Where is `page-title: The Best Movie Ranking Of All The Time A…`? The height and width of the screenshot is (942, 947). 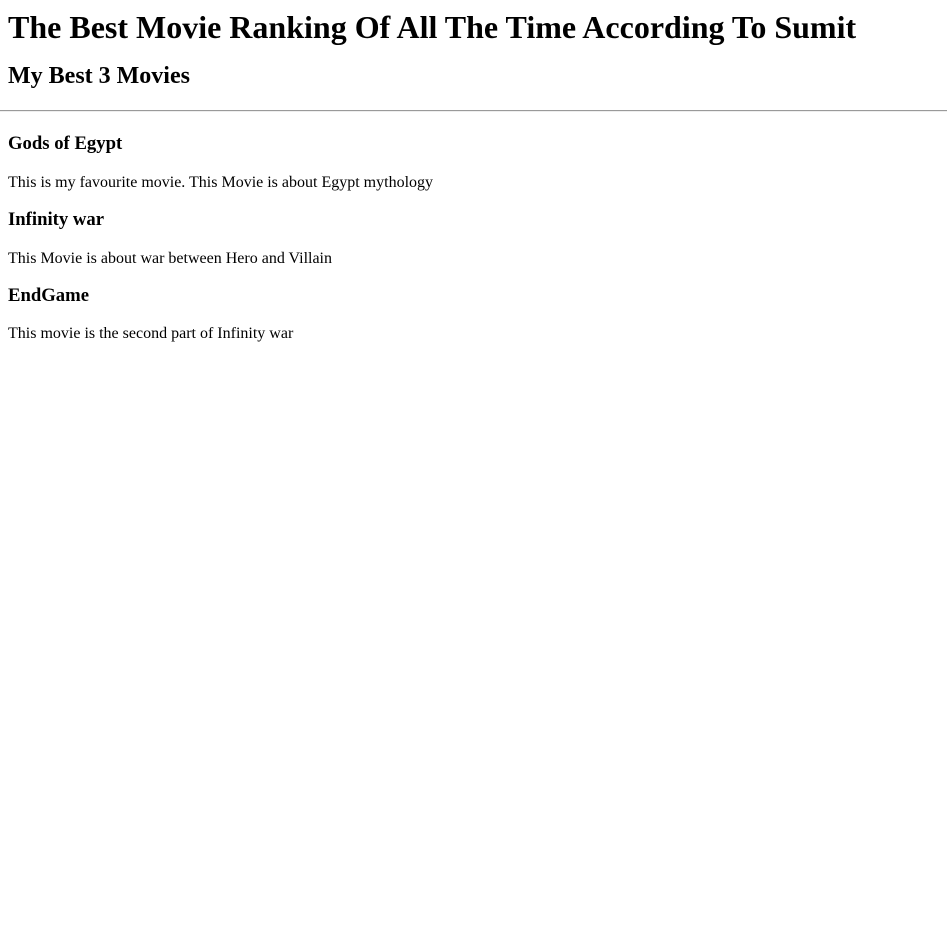
page-title: The Best Movie Ranking Of All The Time A… is located at coordinates (432, 27).